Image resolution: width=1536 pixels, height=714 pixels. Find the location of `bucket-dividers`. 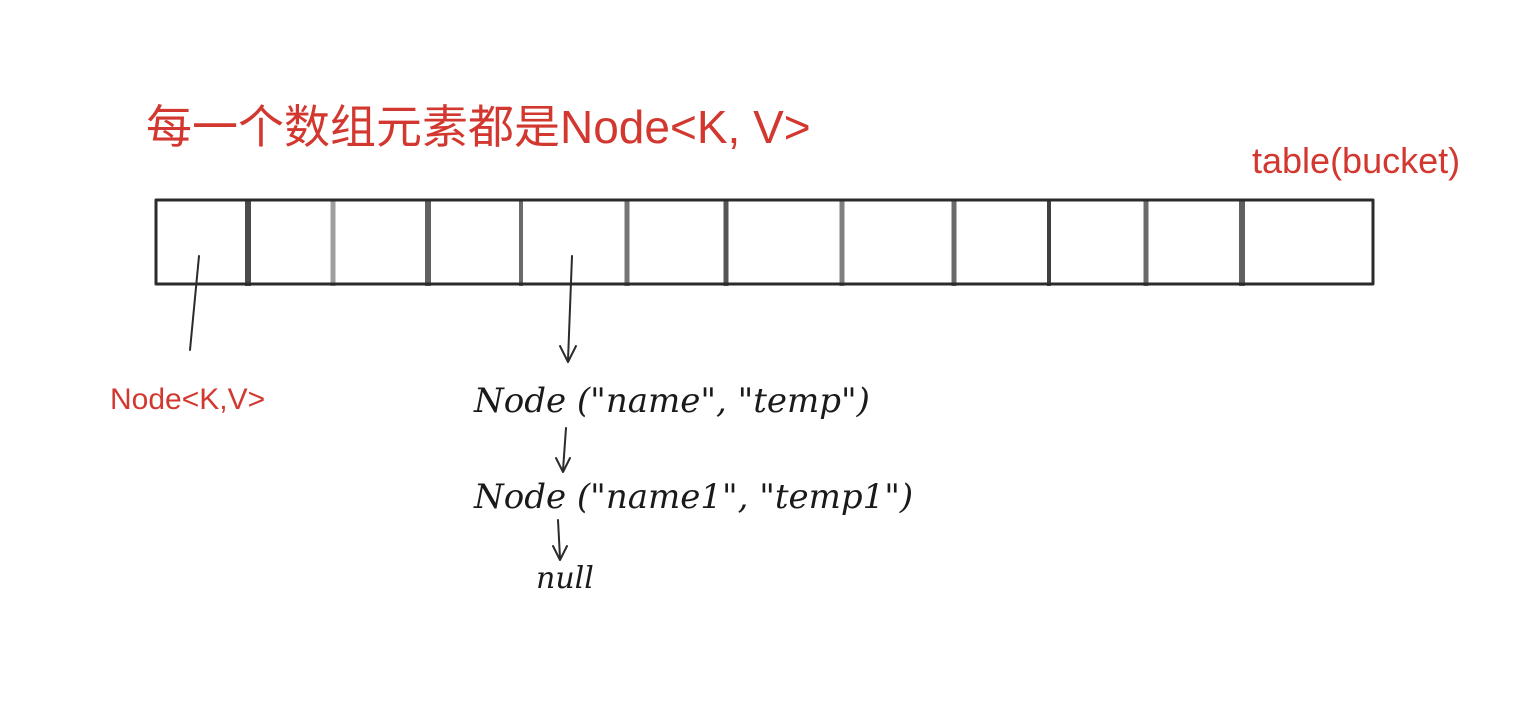

bucket-dividers is located at coordinates (745, 243).